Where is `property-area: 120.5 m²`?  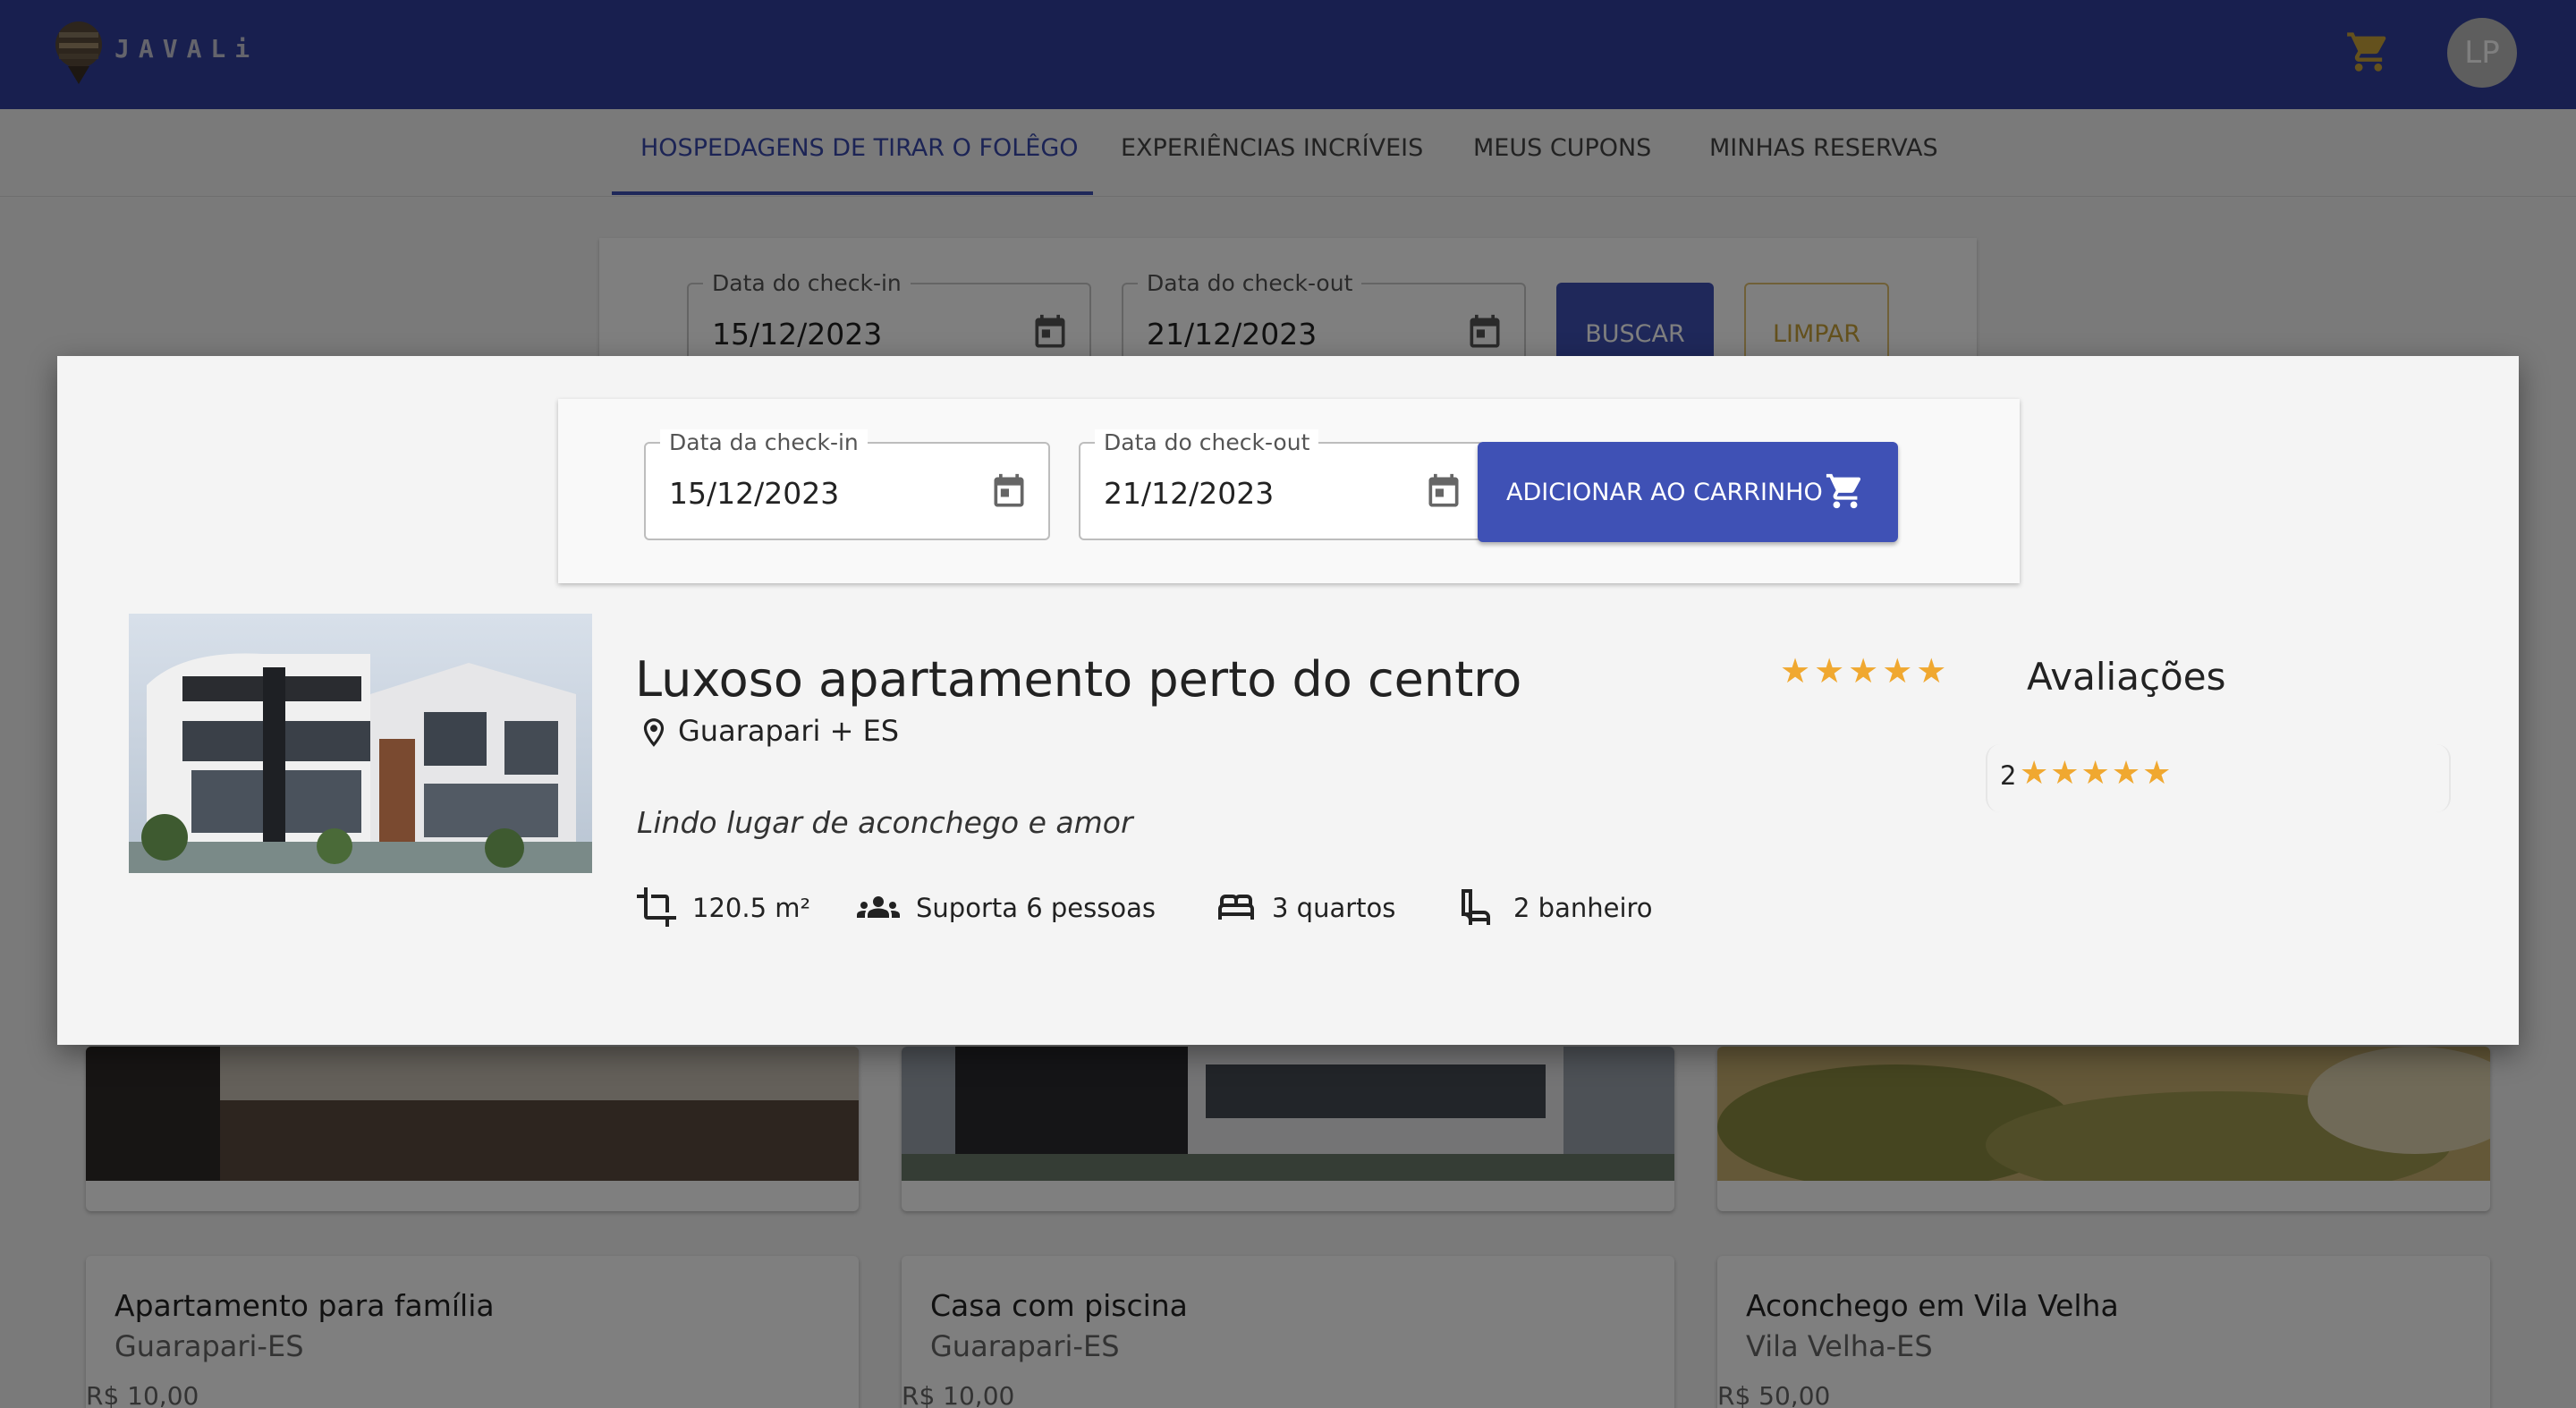
property-area: 120.5 m² is located at coordinates (751, 908).